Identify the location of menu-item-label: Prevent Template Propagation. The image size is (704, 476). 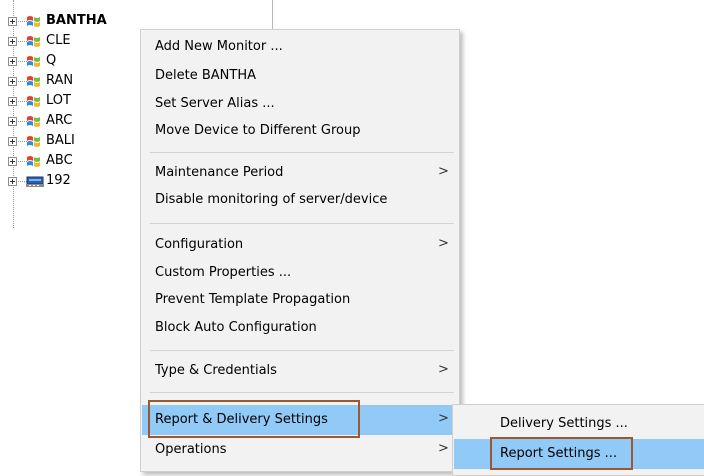
(253, 299).